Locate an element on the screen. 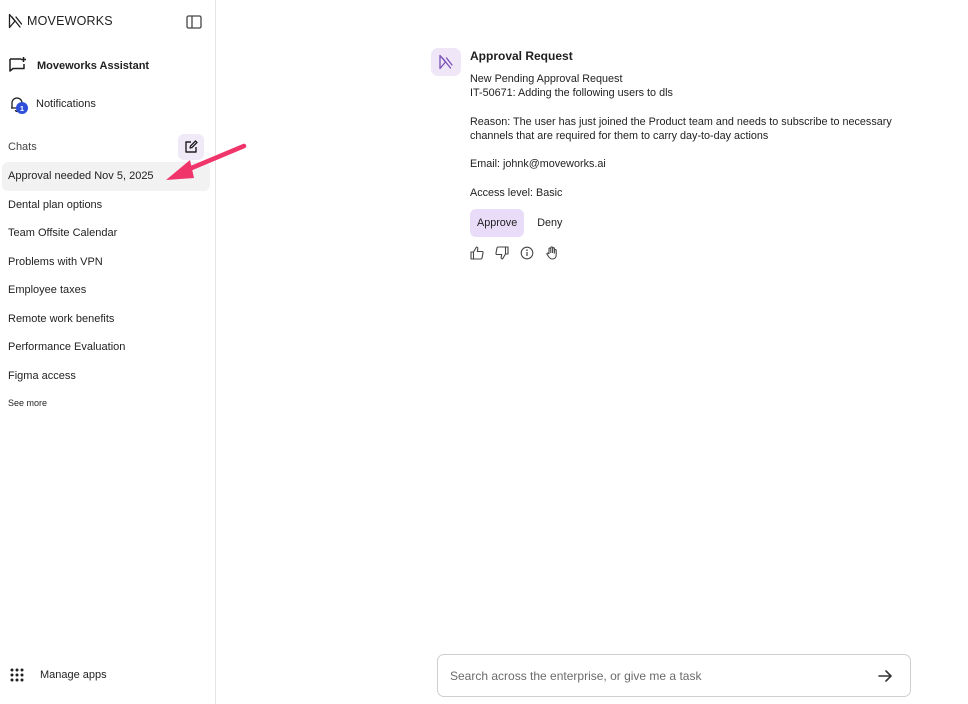 The height and width of the screenshot is (704, 968). chat-item-team-offsite: Team Offsite Calendar is located at coordinates (106, 233).